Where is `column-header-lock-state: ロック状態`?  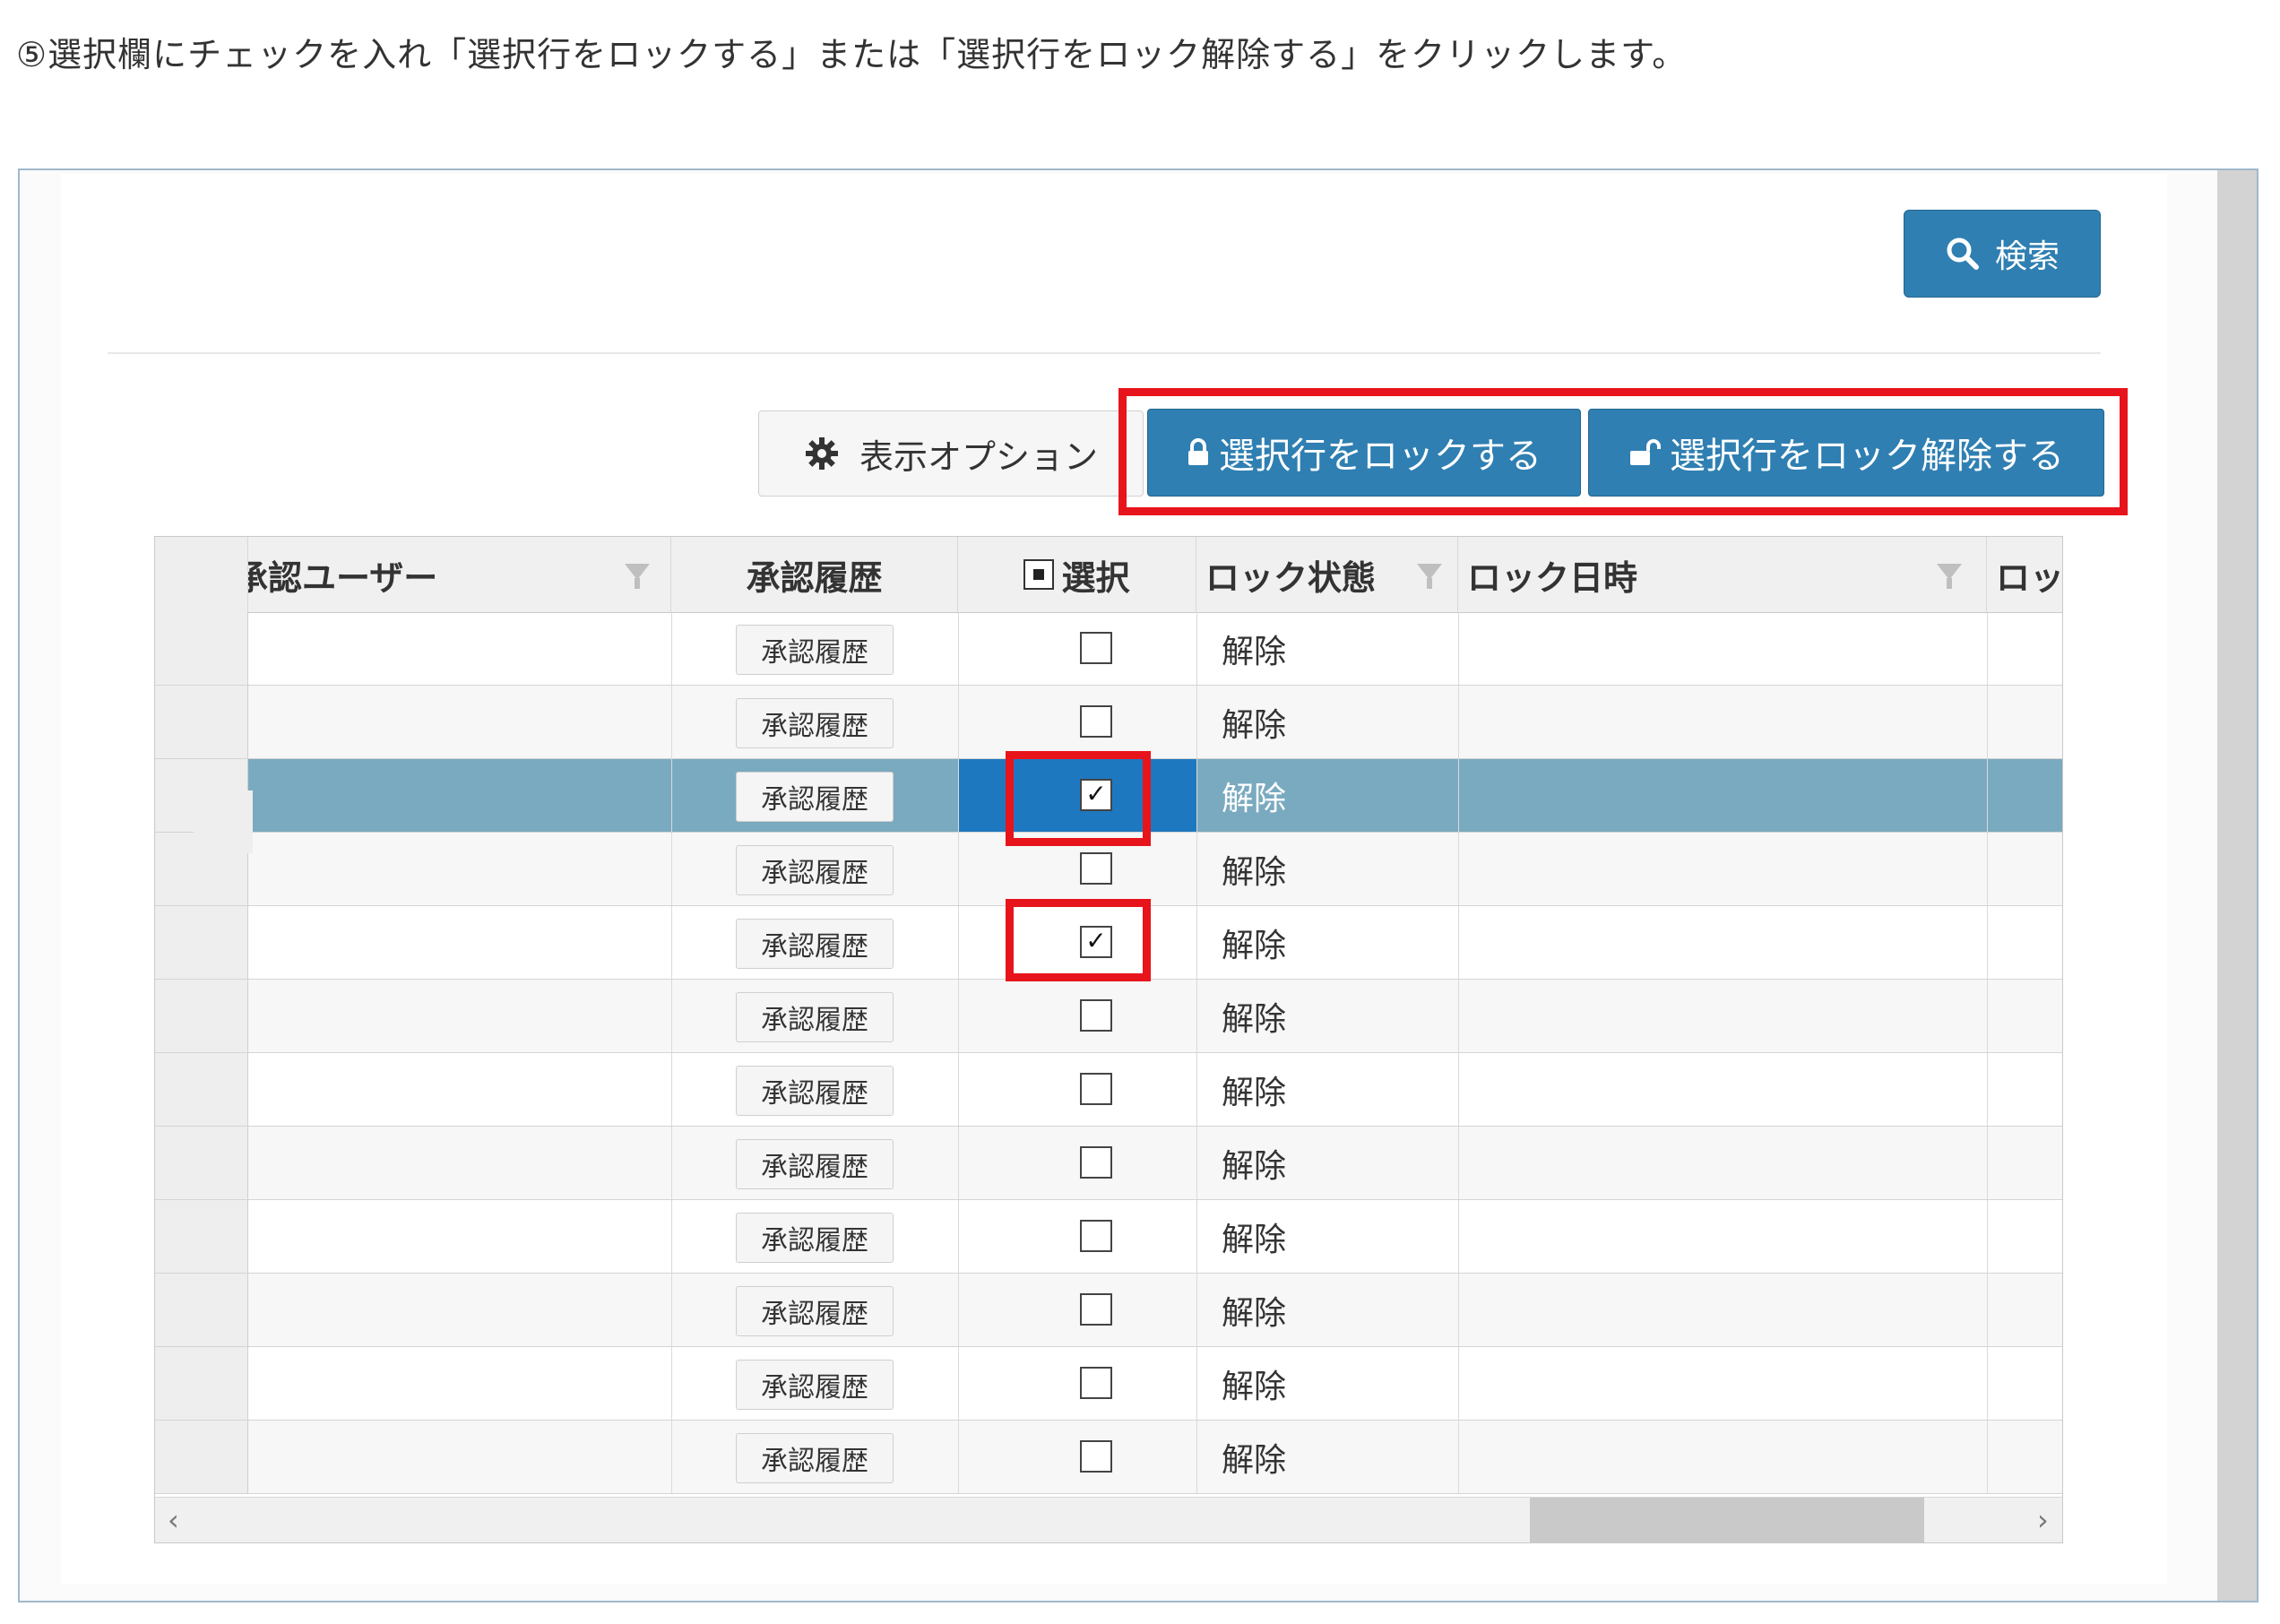
column-header-lock-state: ロック状態 is located at coordinates (1327, 574).